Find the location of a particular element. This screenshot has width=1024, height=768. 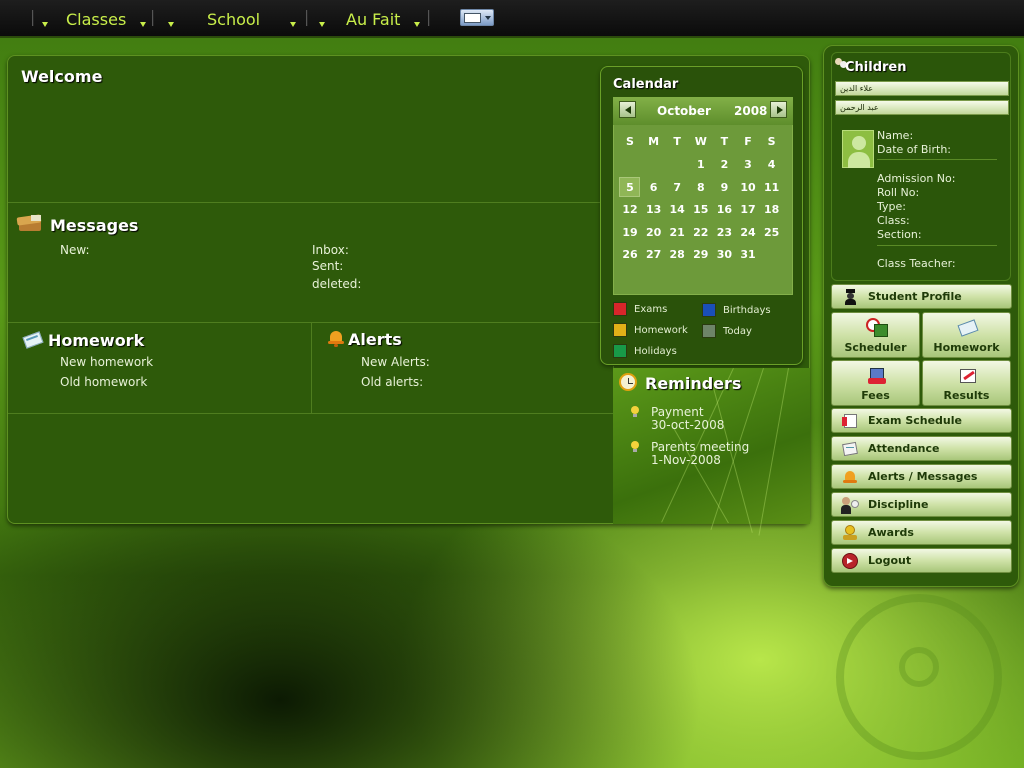

new-alerts-link: New Alerts: is located at coordinates (395, 362).